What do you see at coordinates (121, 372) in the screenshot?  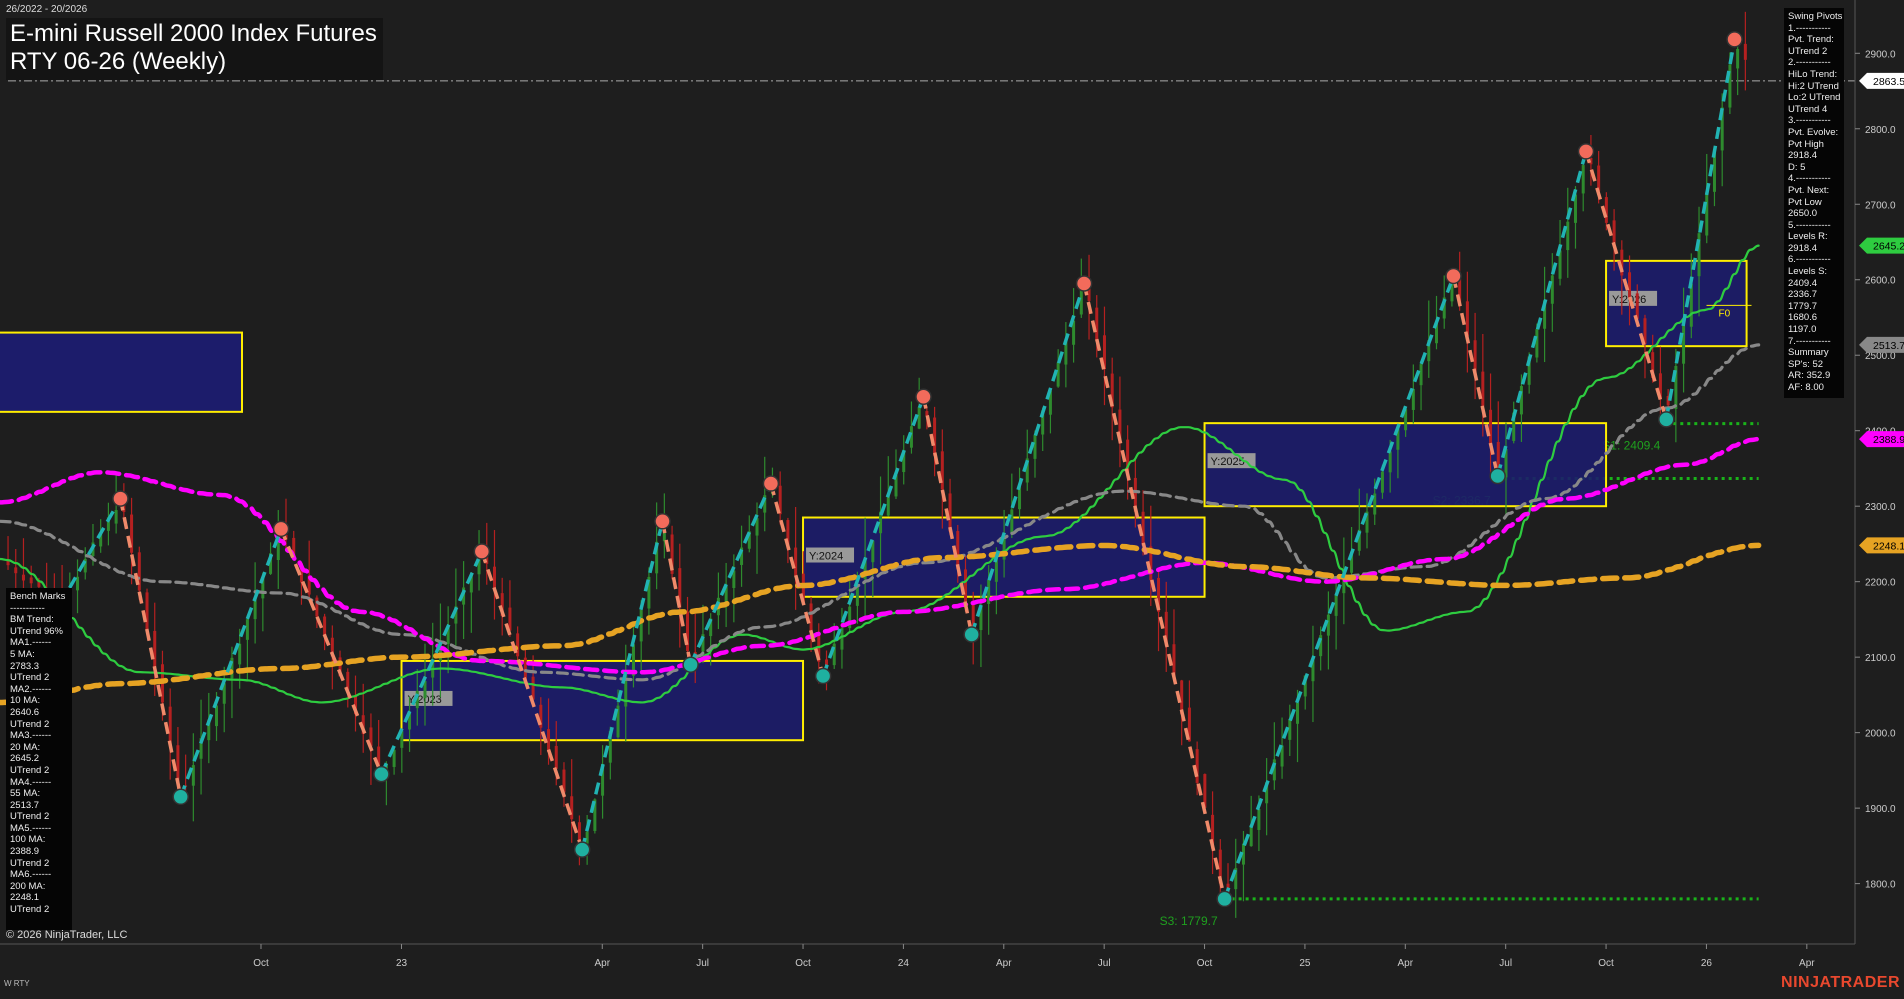 I see `yearly-range-box-2022` at bounding box center [121, 372].